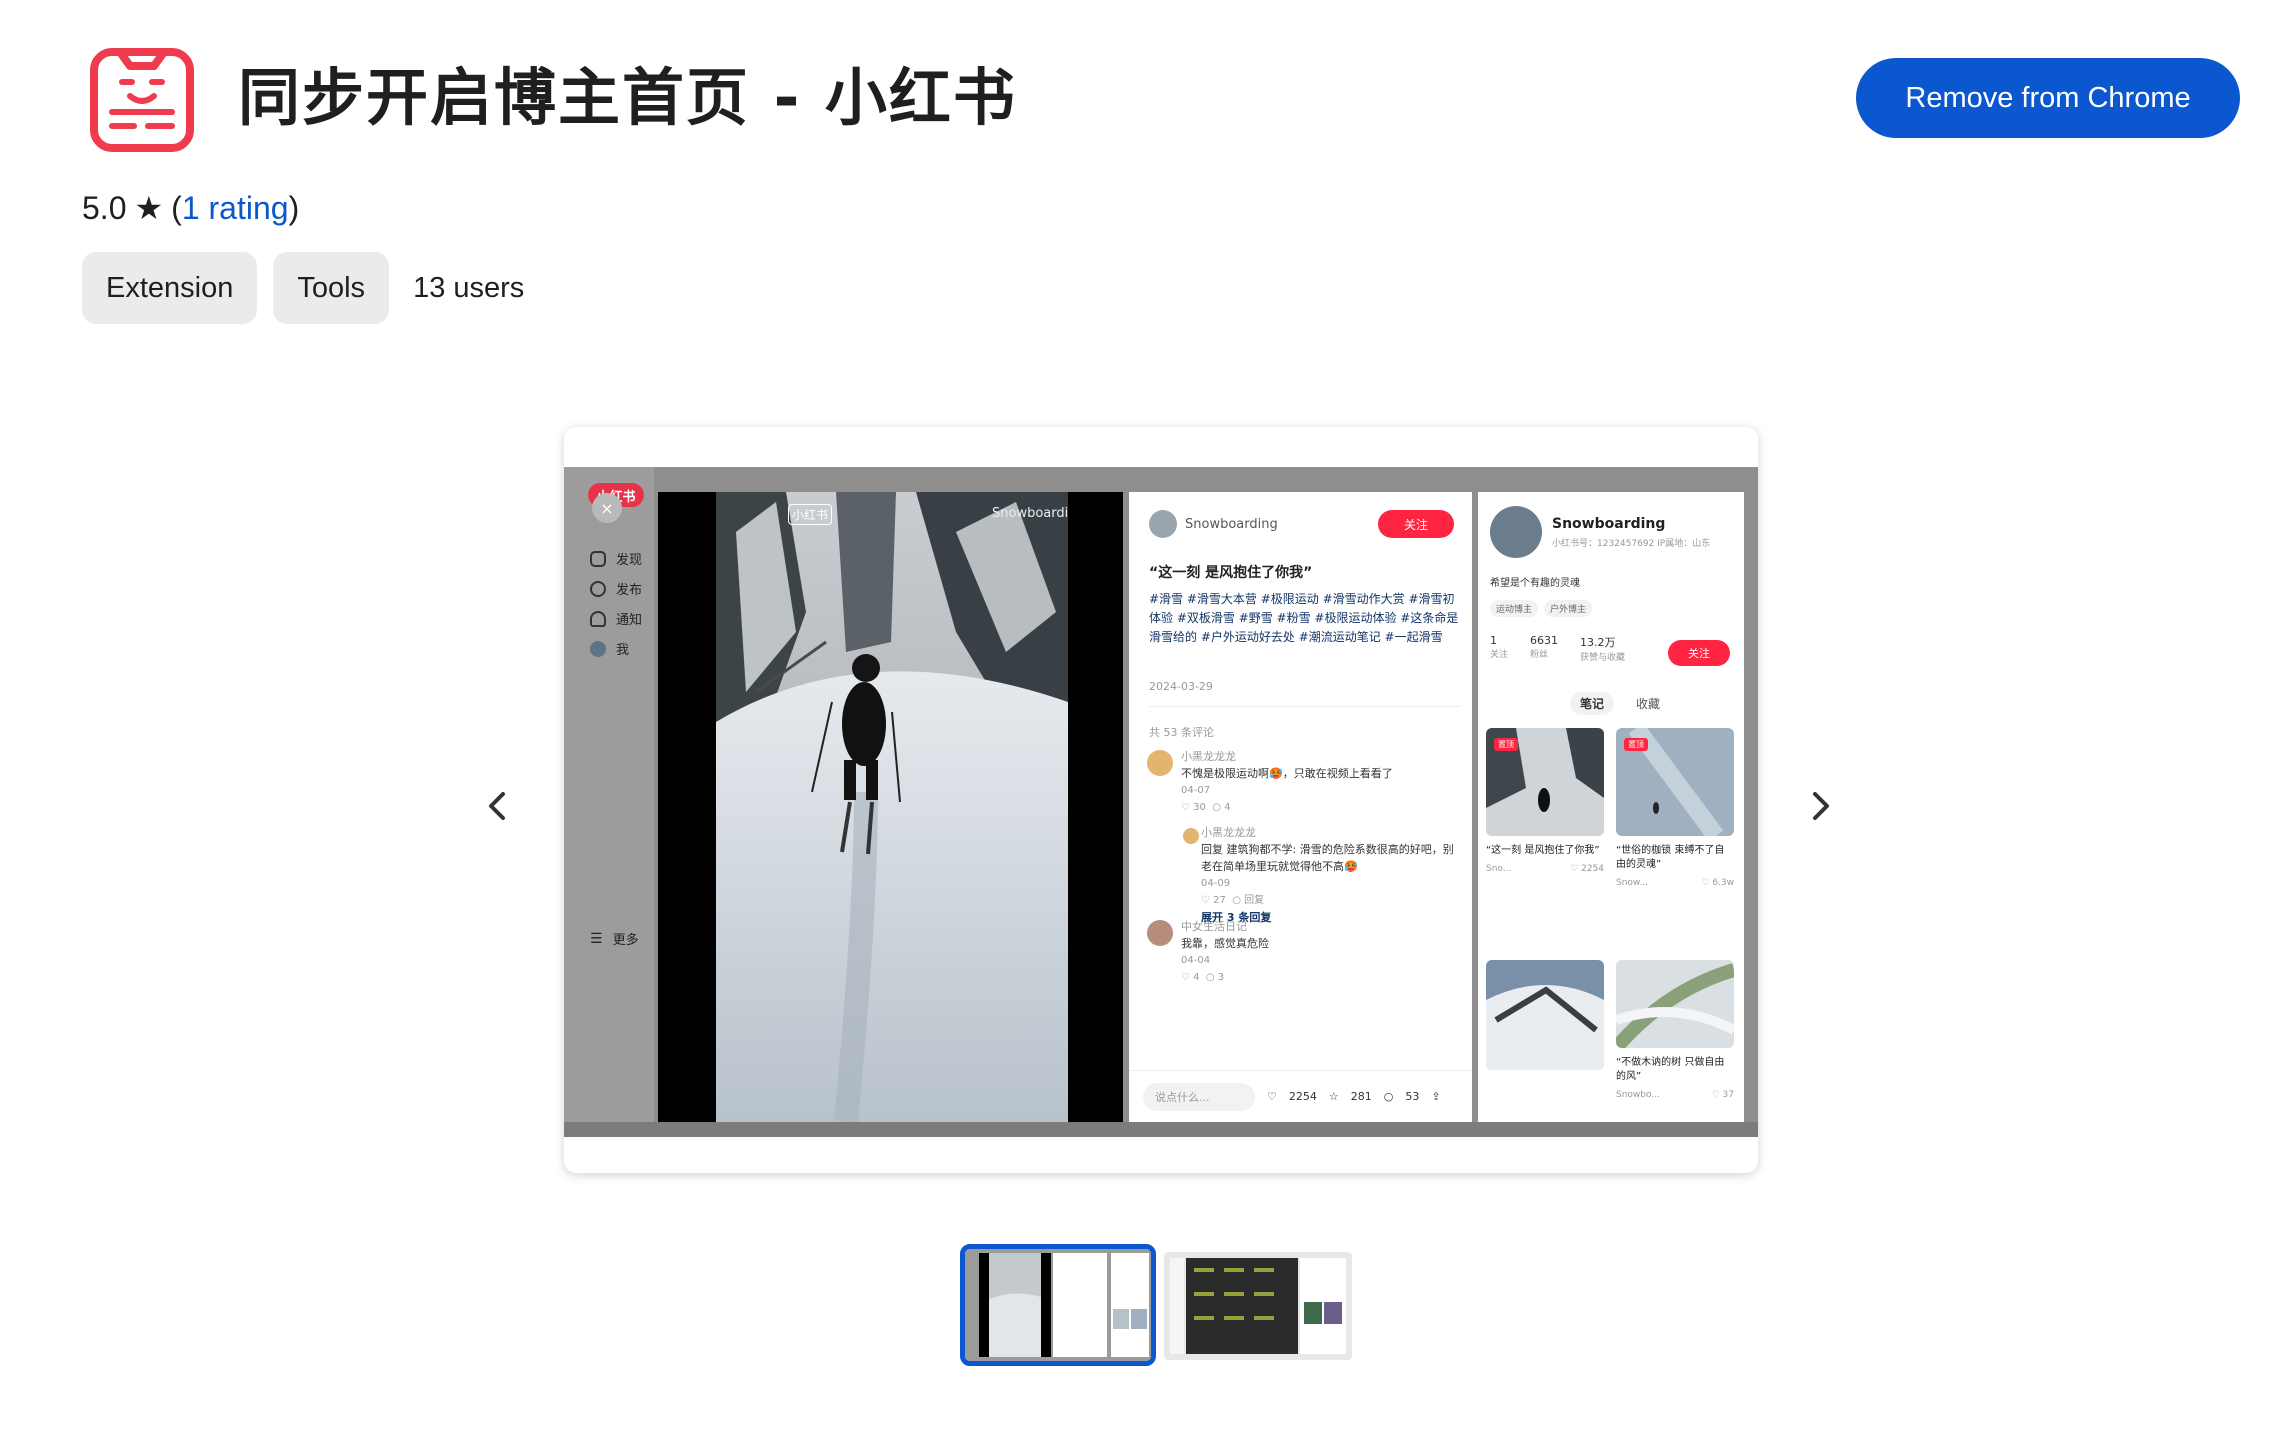  I want to click on xiaohongshu-face-icon, so click(142, 100).